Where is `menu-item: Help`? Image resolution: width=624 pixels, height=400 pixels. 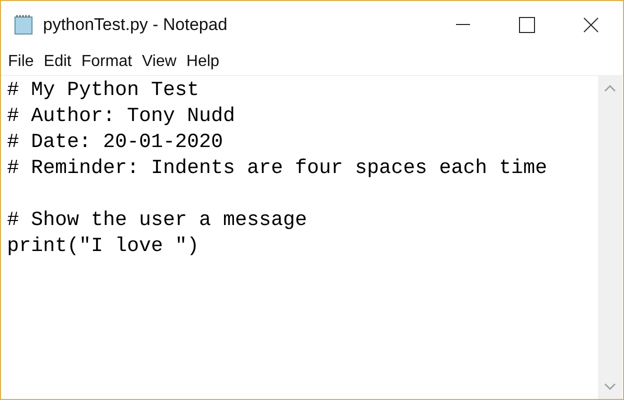 menu-item: Help is located at coordinates (202, 62).